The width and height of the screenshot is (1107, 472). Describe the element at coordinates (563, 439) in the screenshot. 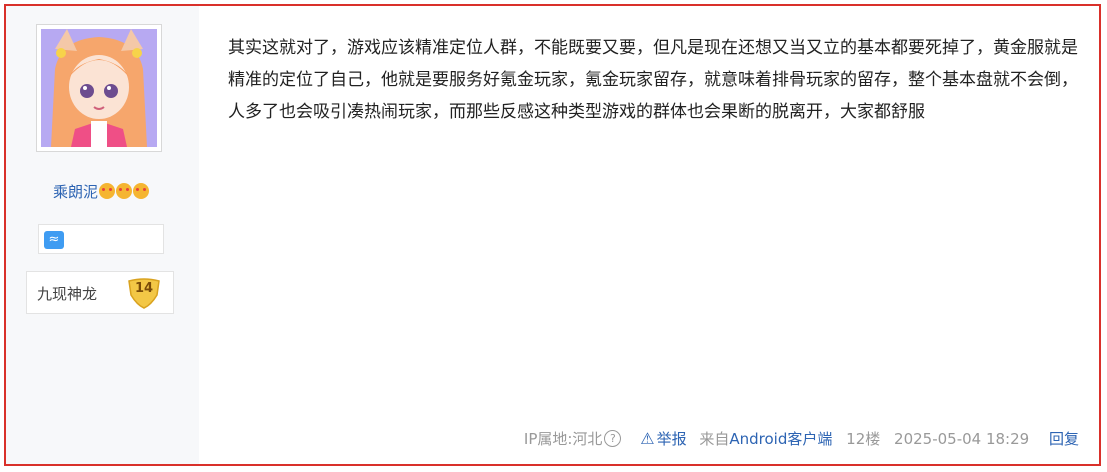

I see `ip-location: IP属地:河北` at that location.